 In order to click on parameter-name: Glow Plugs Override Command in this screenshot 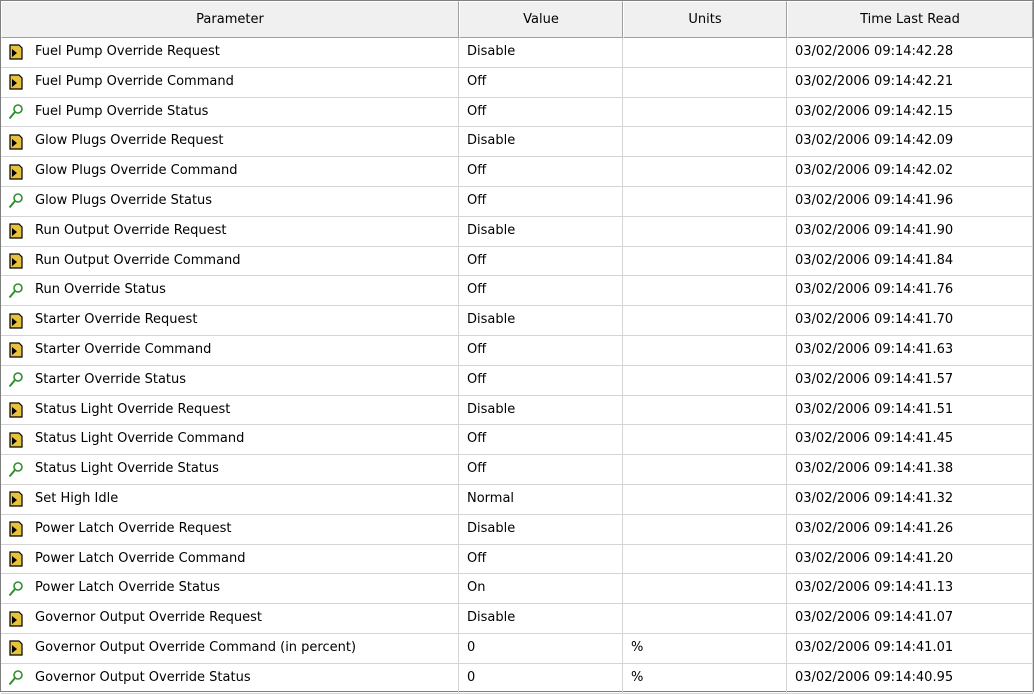, I will do `click(136, 171)`.